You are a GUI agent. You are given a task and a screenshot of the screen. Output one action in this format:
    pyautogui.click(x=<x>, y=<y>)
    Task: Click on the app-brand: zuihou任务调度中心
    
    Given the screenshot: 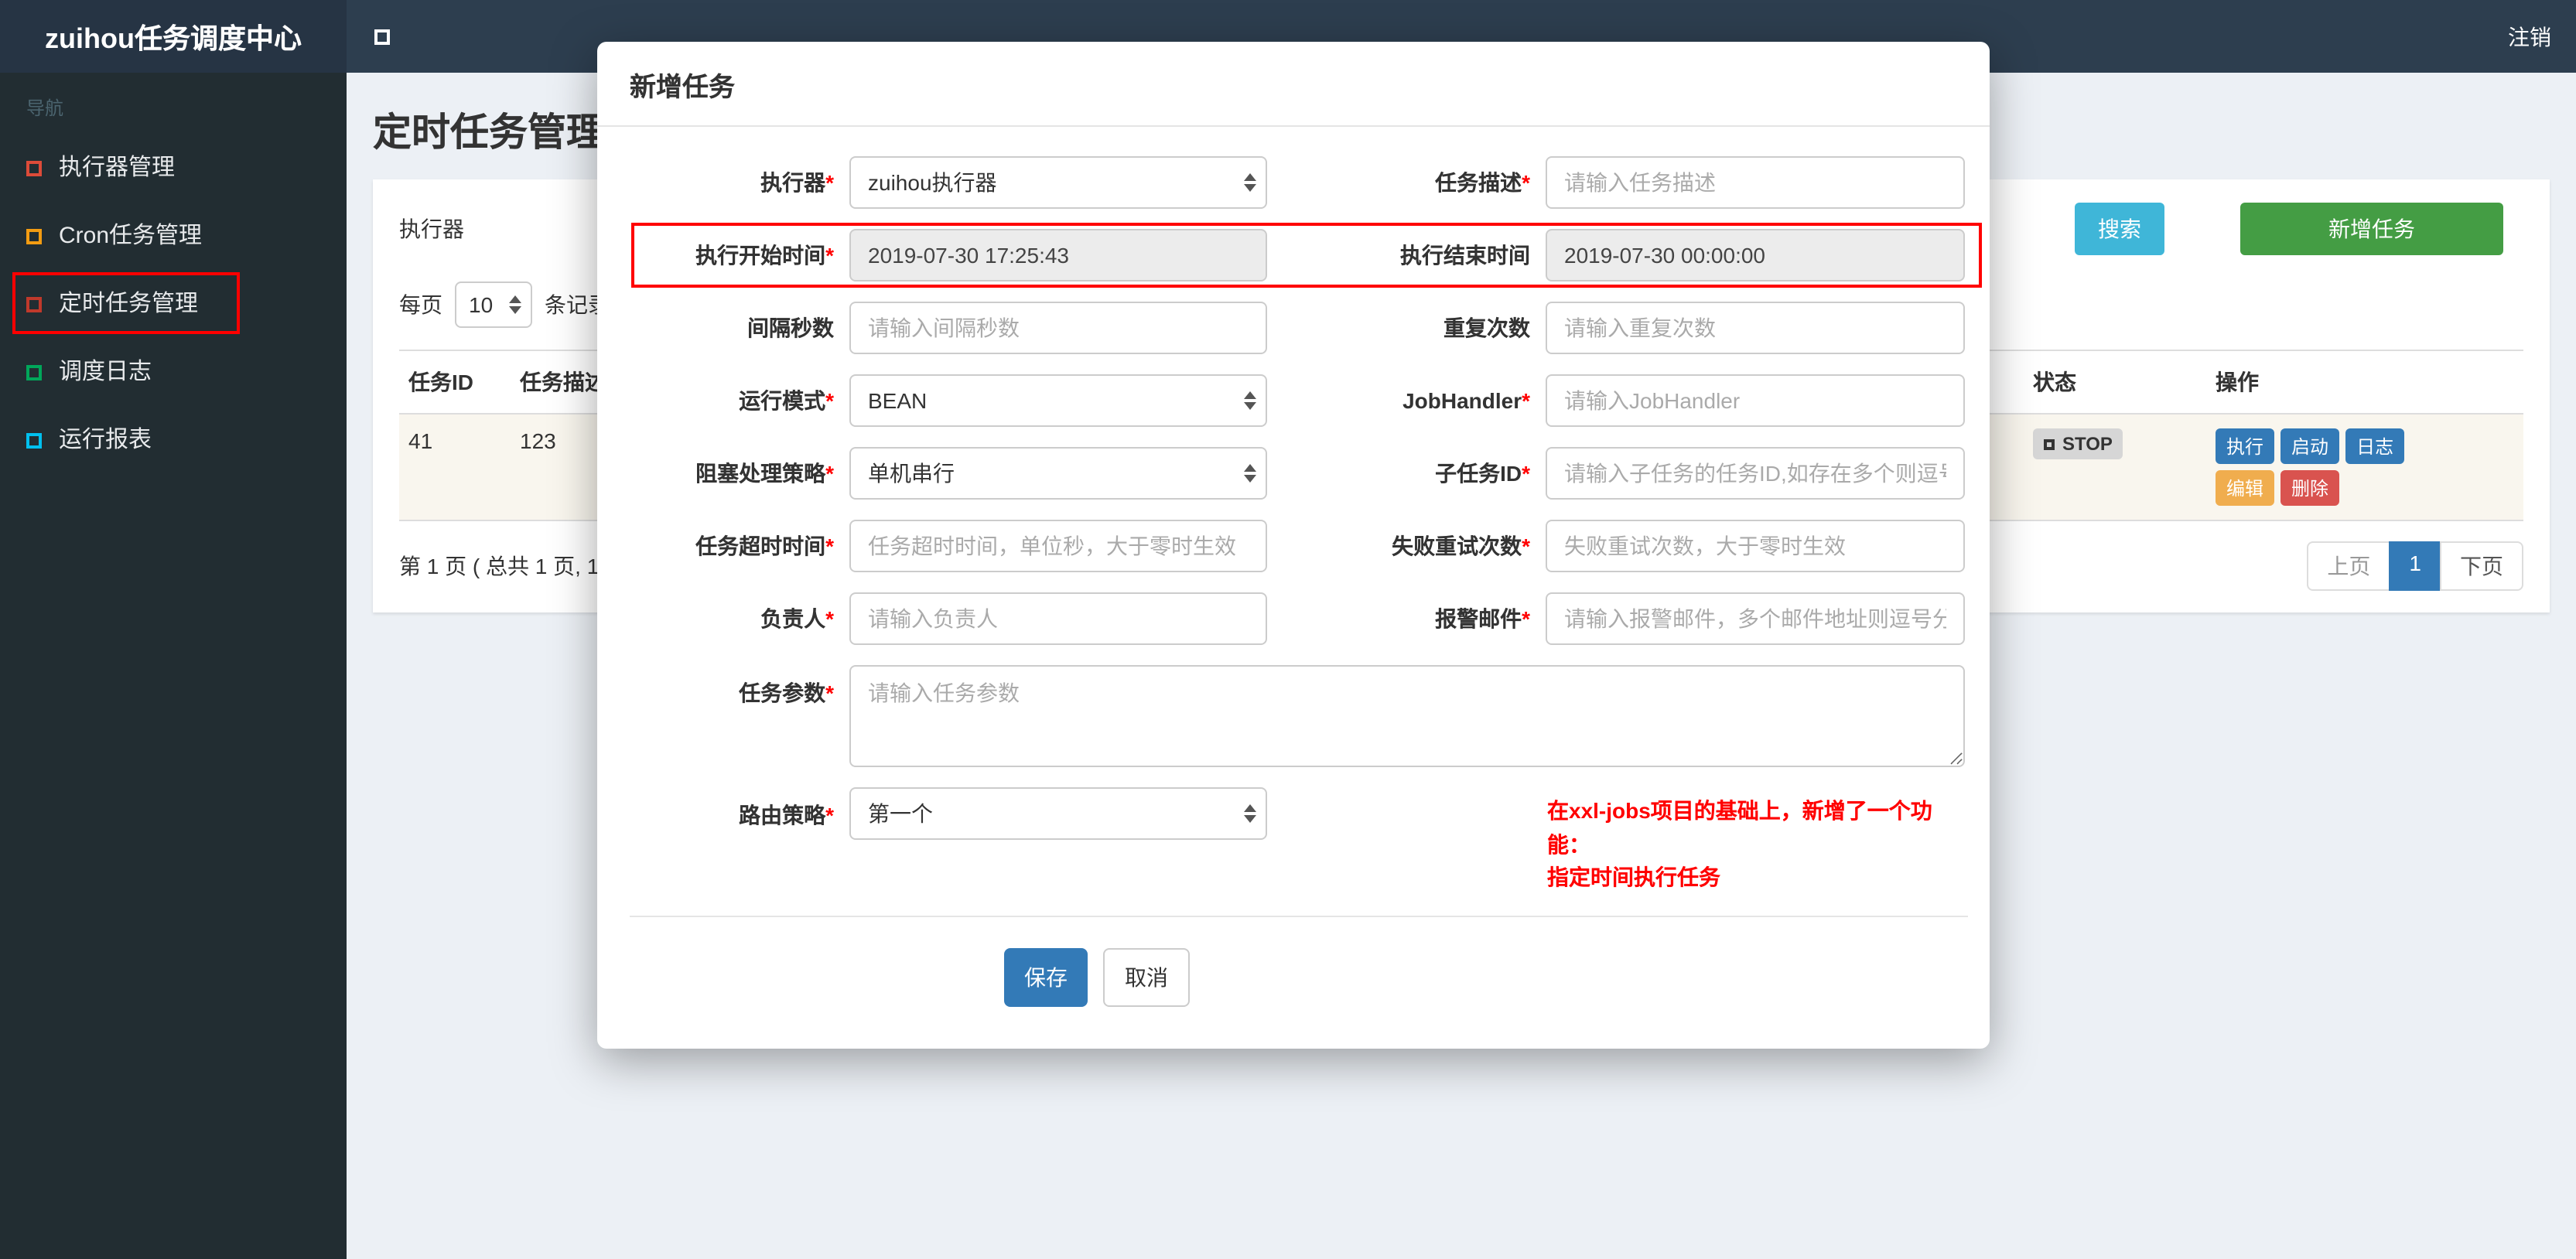 What is the action you would take?
    pyautogui.click(x=173, y=37)
    